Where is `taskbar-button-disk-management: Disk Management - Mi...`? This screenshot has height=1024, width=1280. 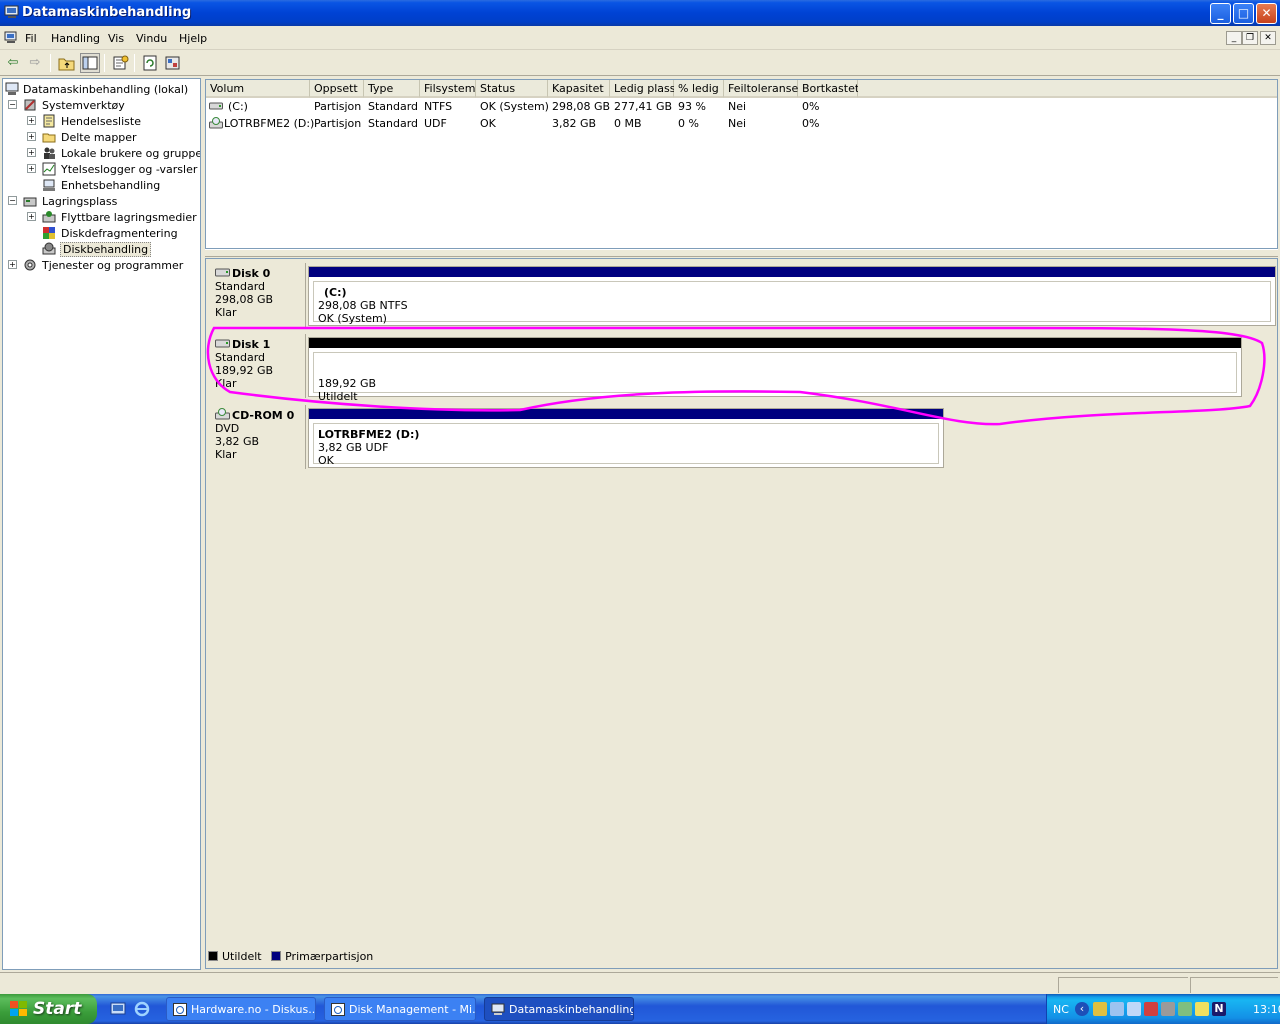
taskbar-button-disk-management: Disk Management - Mi... is located at coordinates (400, 1009).